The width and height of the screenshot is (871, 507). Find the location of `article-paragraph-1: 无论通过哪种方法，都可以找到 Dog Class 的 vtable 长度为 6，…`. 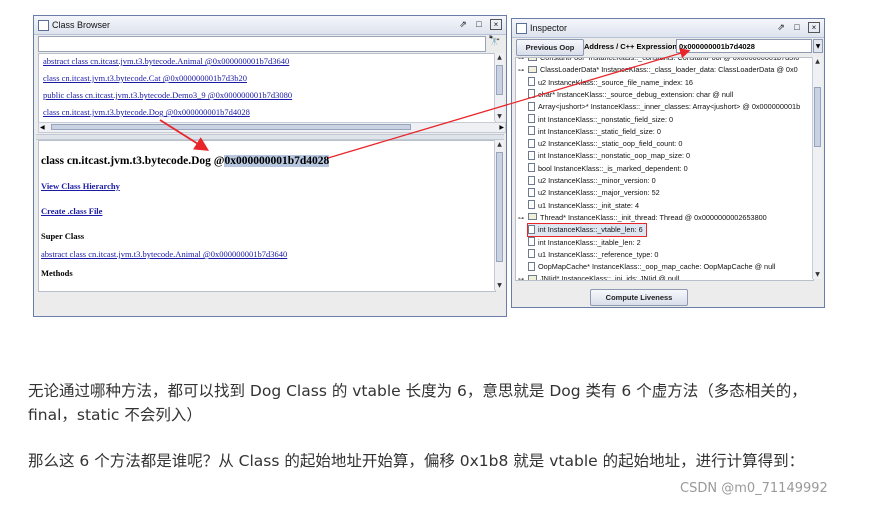

article-paragraph-1: 无论通过哪种方法，都可以找到 Dog Class 的 vtable 长度为 6，… is located at coordinates (417, 403).